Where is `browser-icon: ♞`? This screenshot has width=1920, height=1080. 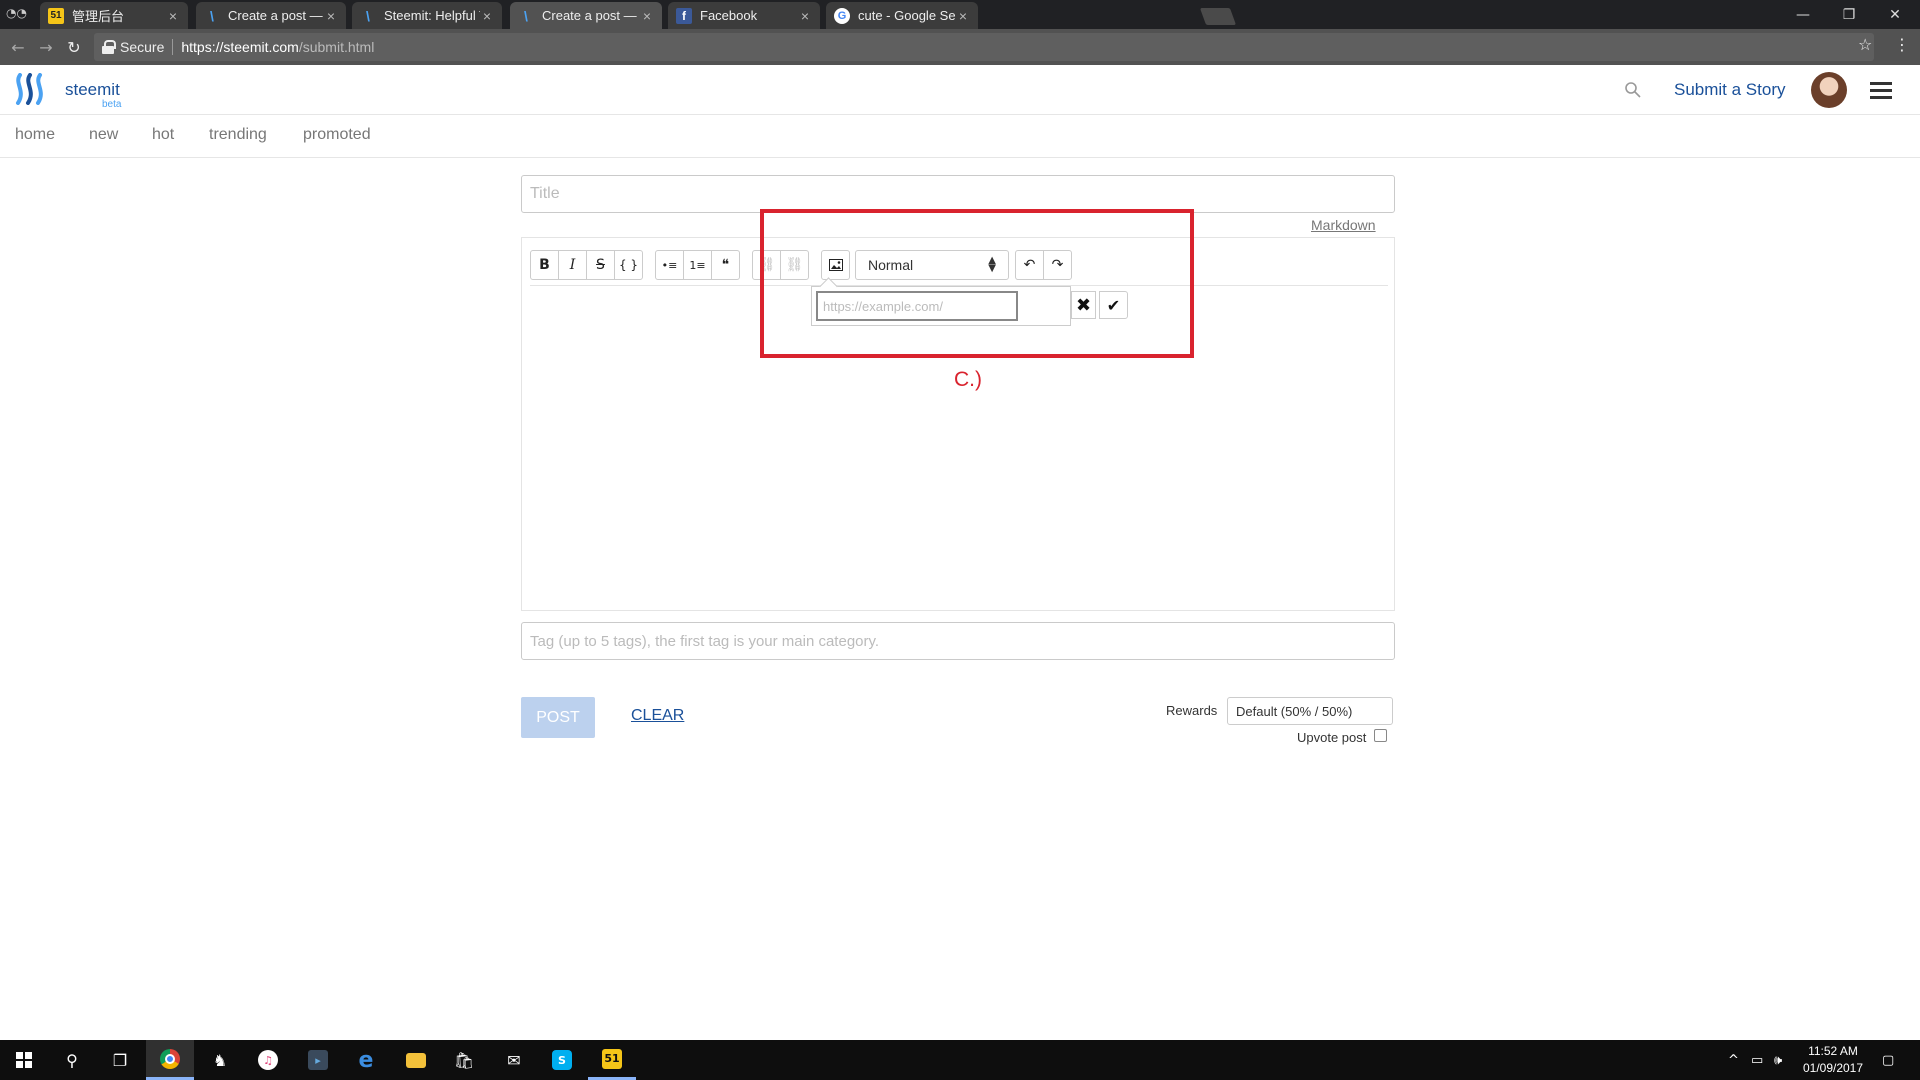 browser-icon: ♞ is located at coordinates (220, 1060).